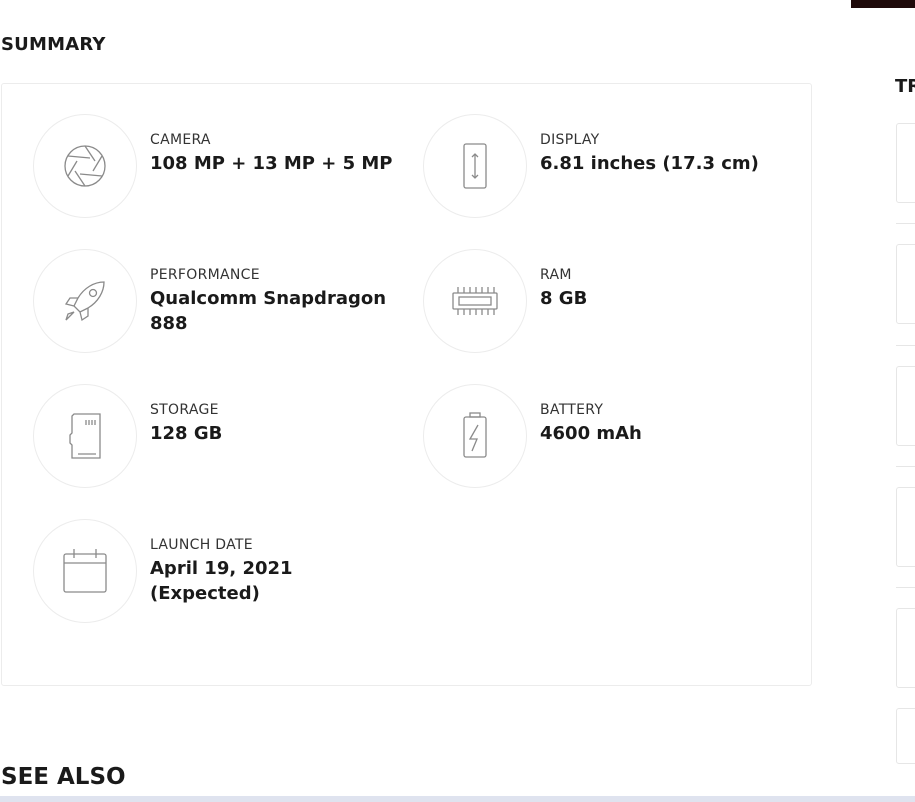 Image resolution: width=915 pixels, height=802 pixels. I want to click on spec-value: 108 MP + 13 MP + 5 MP, so click(271, 163).